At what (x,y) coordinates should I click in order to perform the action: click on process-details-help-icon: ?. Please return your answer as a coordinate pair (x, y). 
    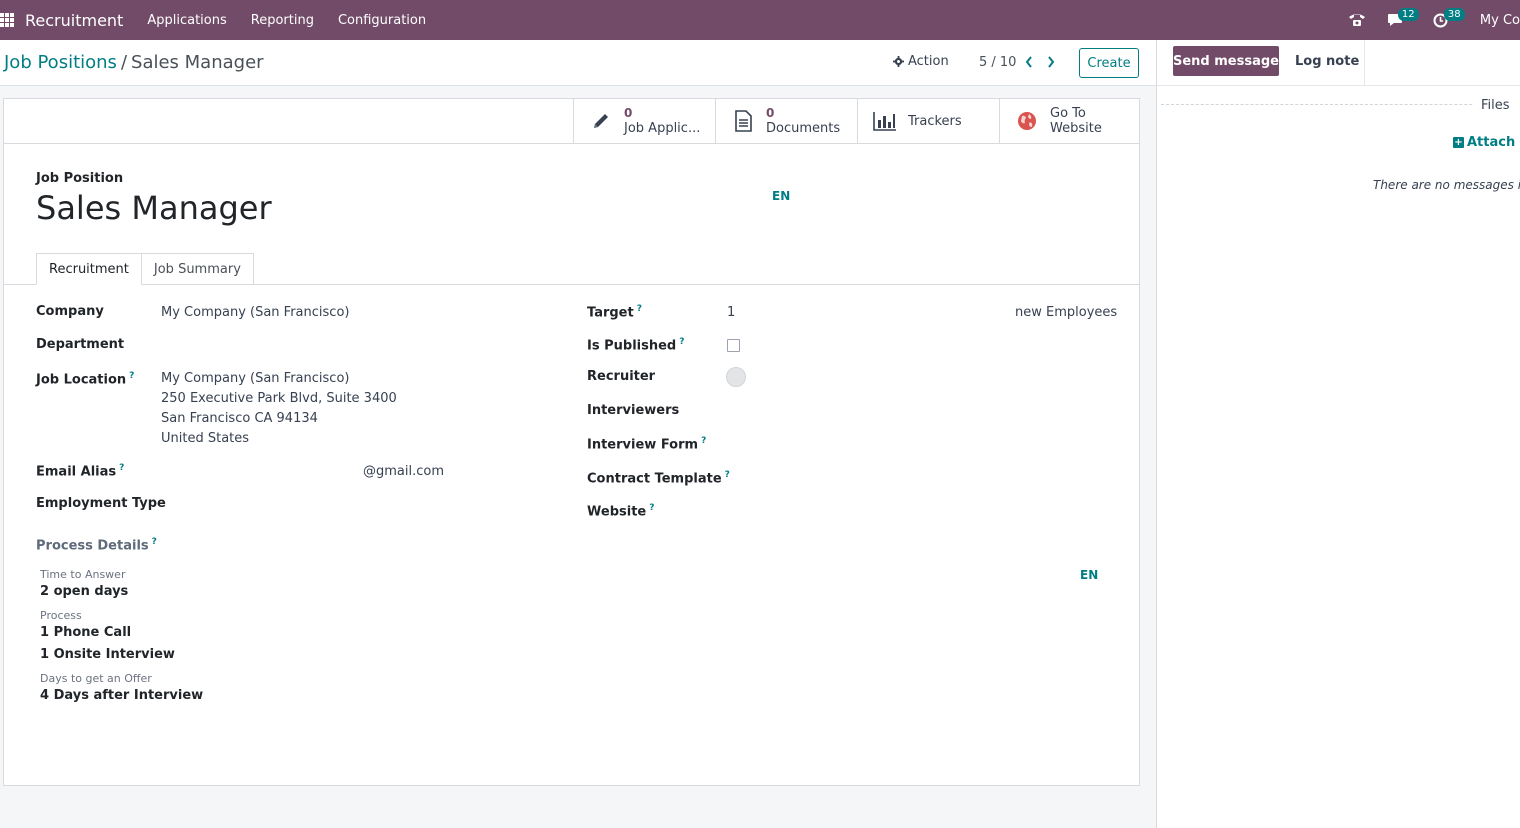
    Looking at the image, I should click on (154, 542).